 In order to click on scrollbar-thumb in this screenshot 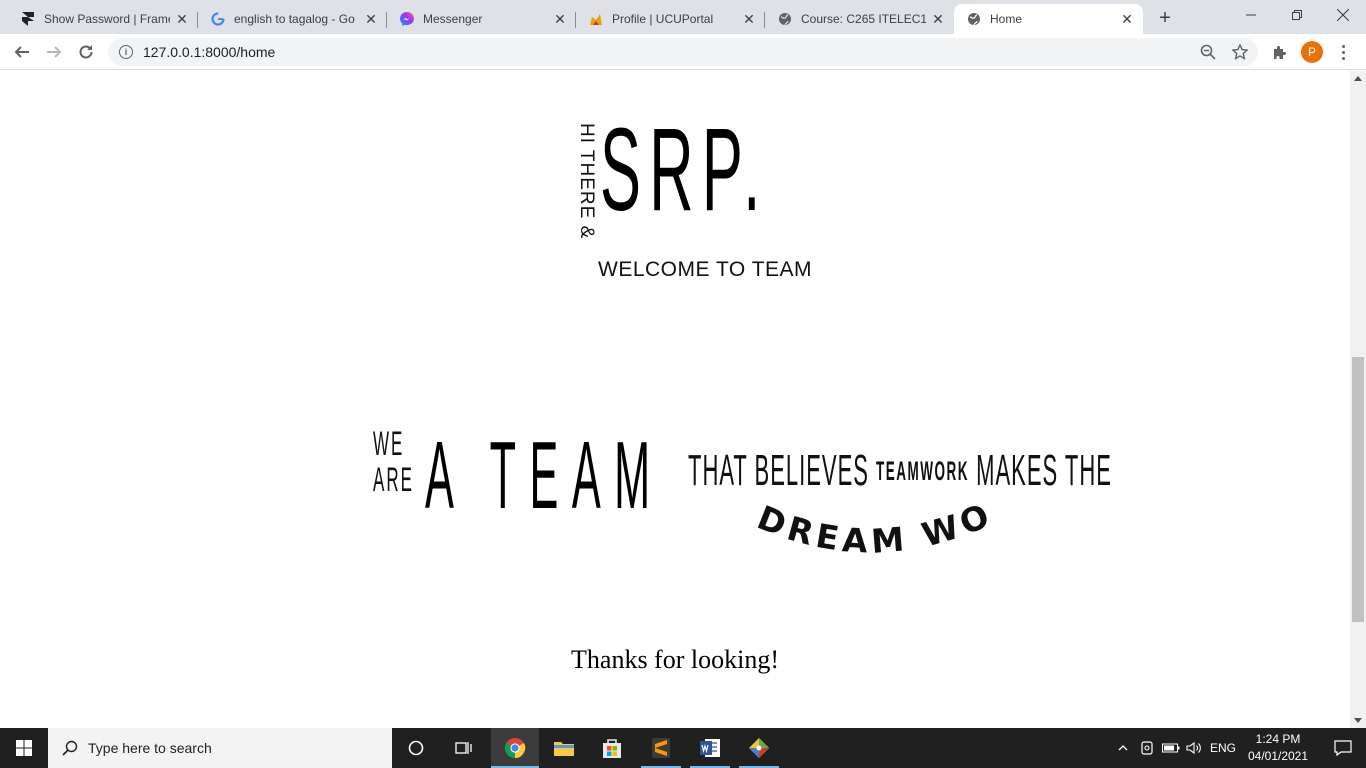, I will do `click(1358, 489)`.